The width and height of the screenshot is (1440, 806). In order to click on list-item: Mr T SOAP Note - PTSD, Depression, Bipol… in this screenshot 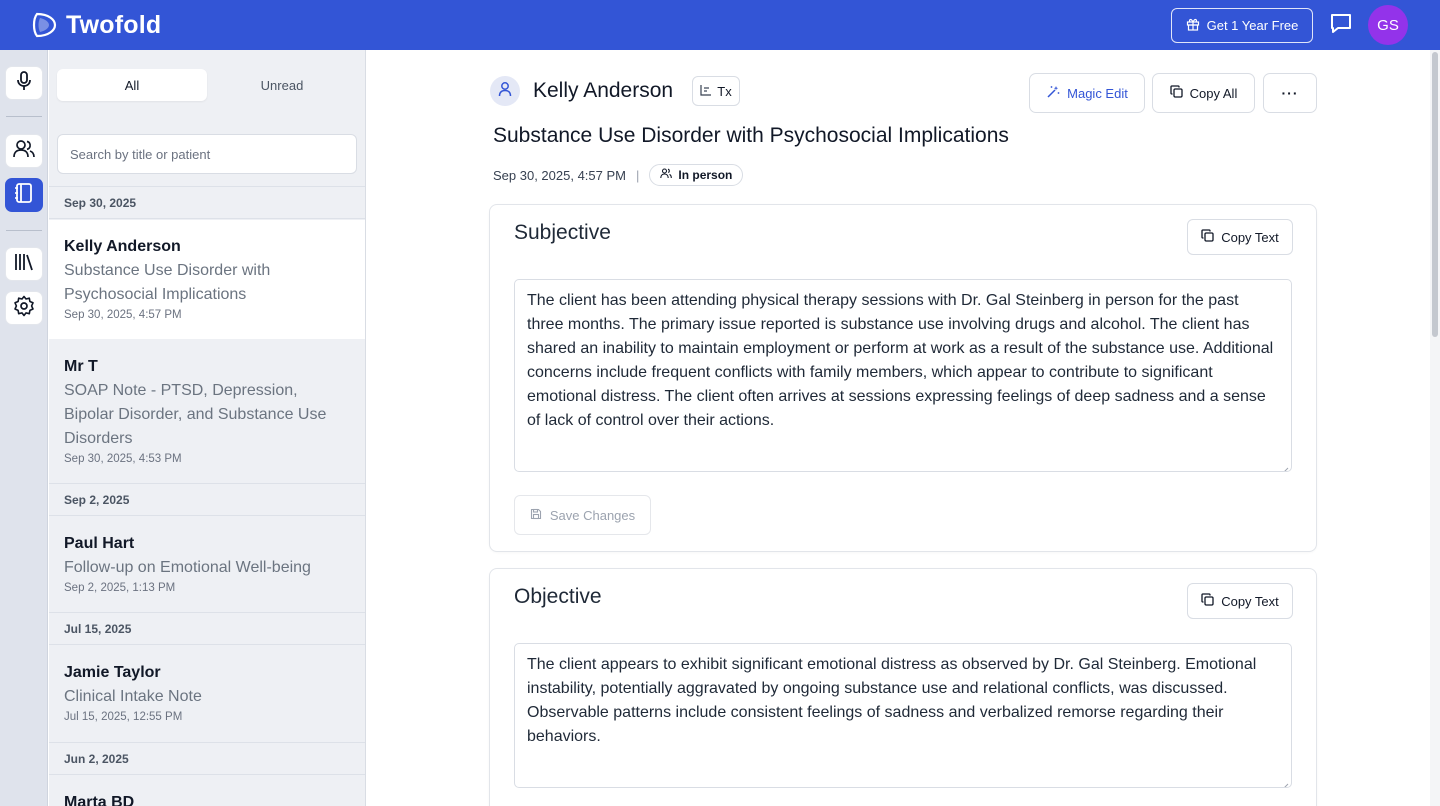, I will do `click(207, 411)`.